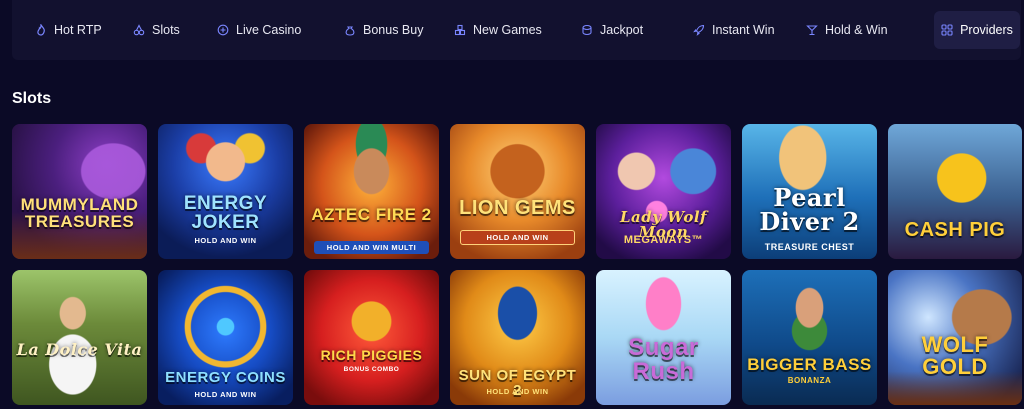  Describe the element at coordinates (223, 30) in the screenshot. I see `live-dealer-icon` at that location.